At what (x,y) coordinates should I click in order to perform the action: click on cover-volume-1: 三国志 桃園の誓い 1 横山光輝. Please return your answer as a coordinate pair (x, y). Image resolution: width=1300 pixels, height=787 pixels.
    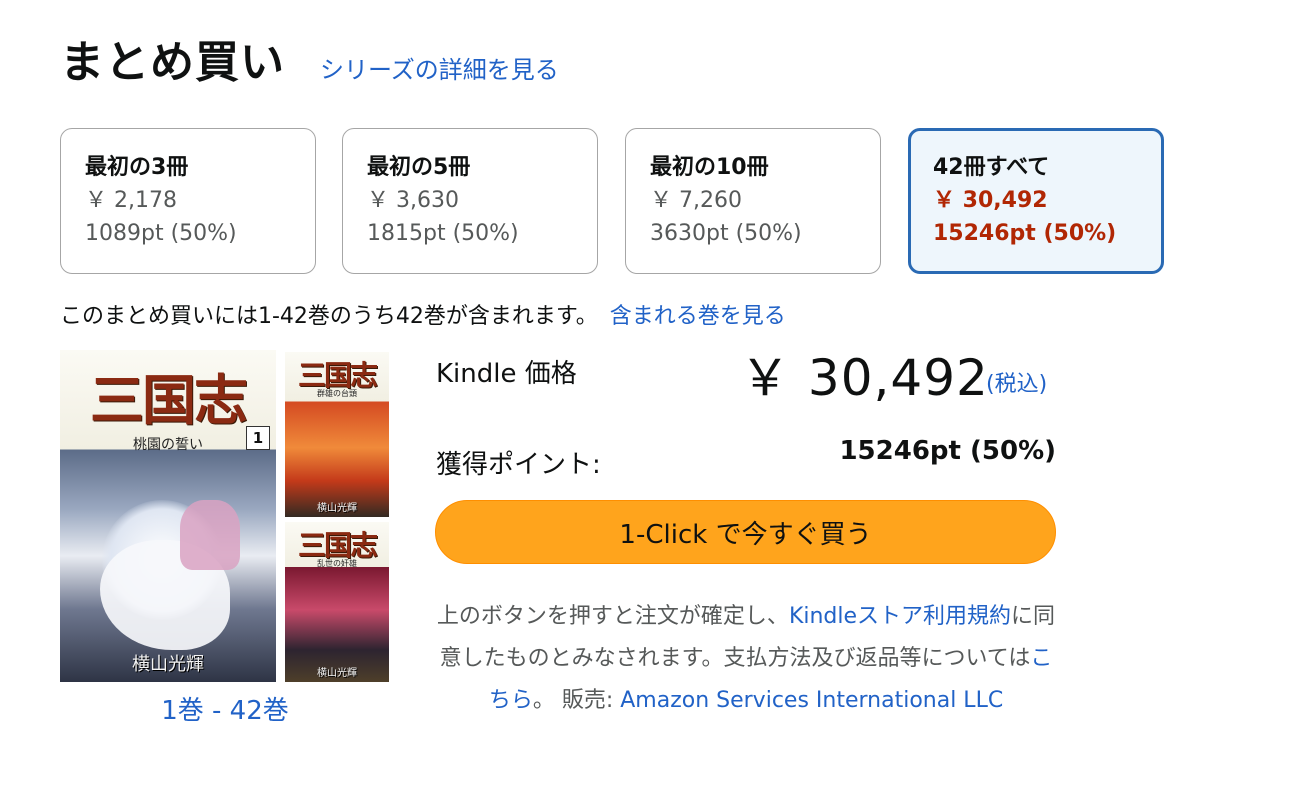
    Looking at the image, I should click on (168, 516).